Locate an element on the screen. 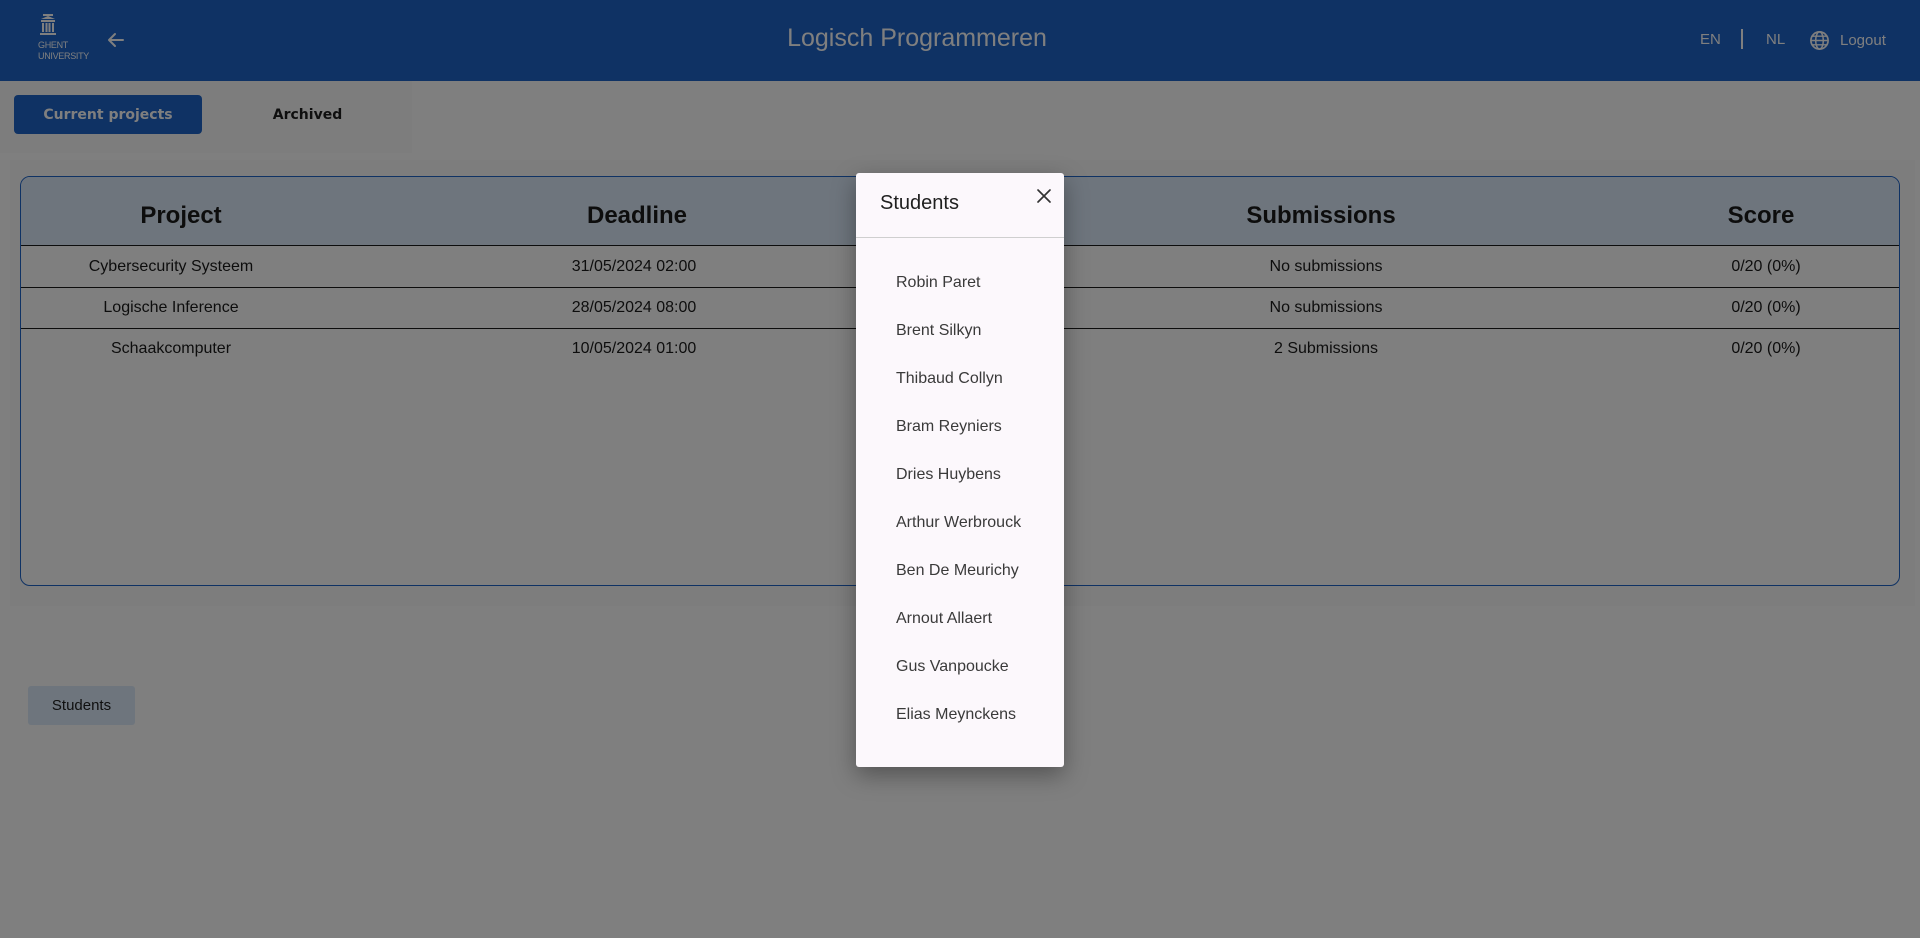 The image size is (1920, 938). student-list-item: Arnout Allaert is located at coordinates (944, 618).